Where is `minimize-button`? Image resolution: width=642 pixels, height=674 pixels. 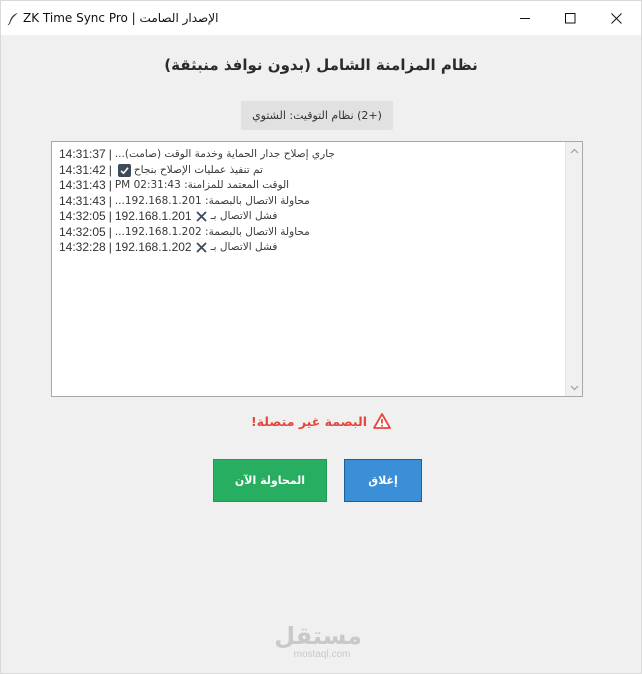
minimize-button is located at coordinates (525, 18).